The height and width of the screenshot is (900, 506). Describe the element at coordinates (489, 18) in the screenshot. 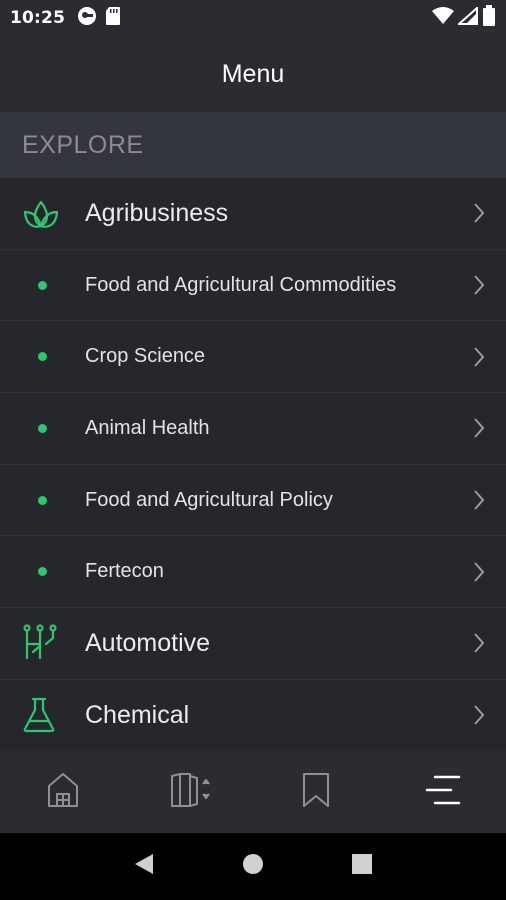

I see `battery-icon` at that location.